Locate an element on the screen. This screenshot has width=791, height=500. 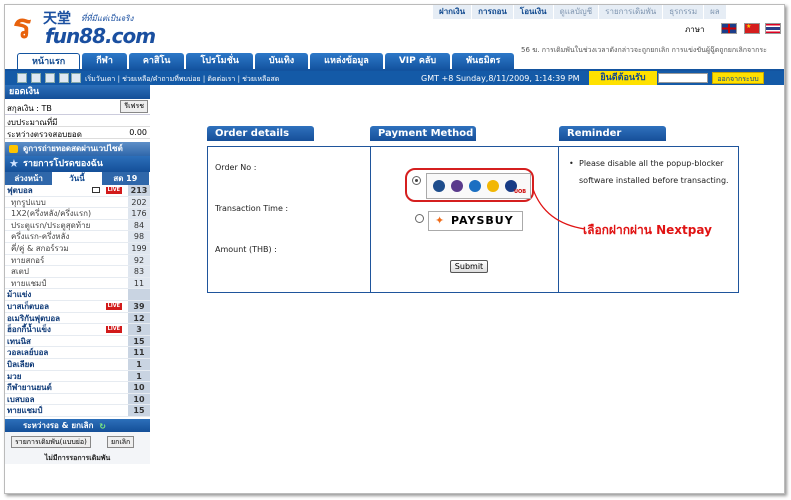
thai-flag-icon is located at coordinates (773, 28).